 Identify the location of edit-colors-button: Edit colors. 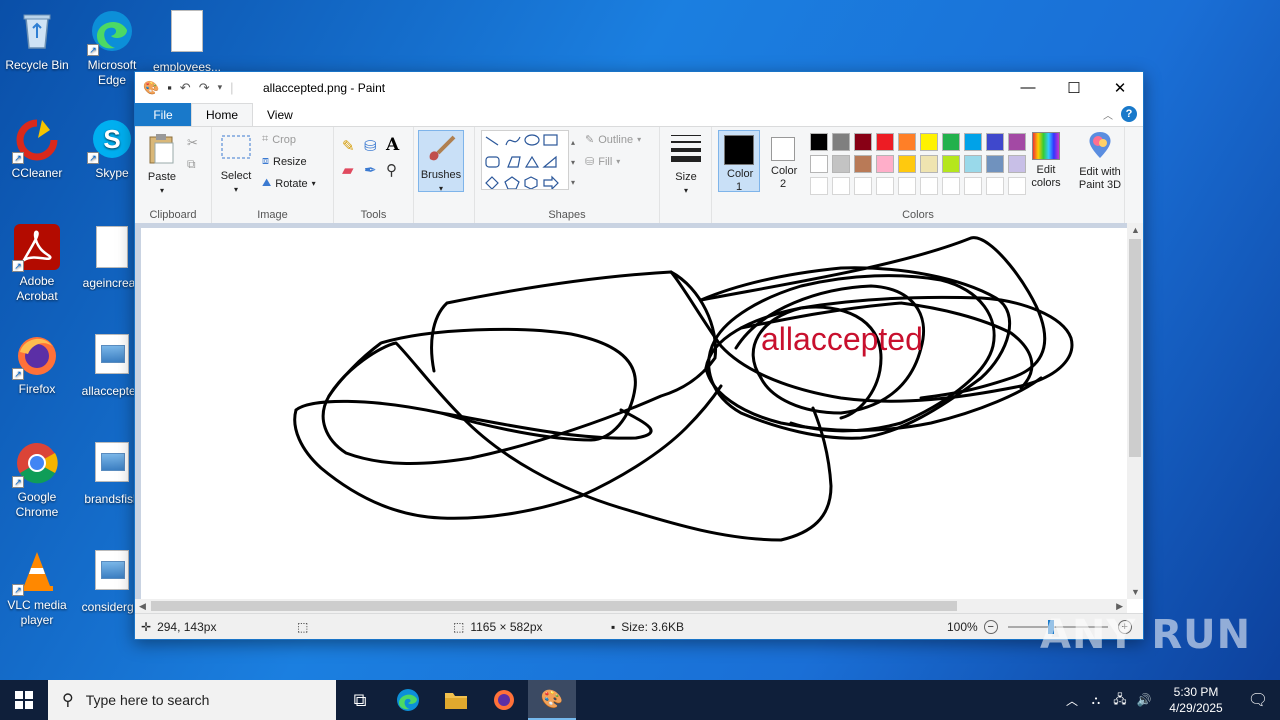
(1046, 160).